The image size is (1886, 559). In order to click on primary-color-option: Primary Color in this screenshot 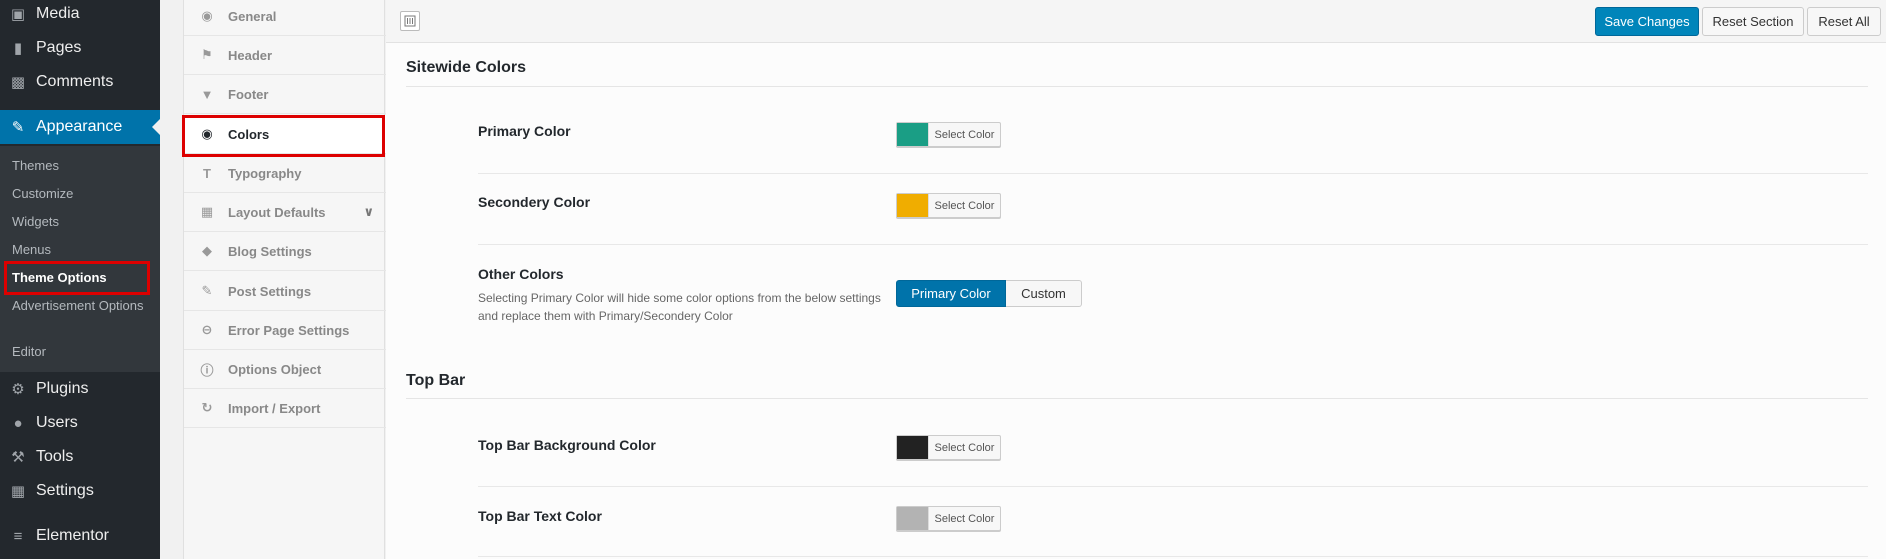, I will do `click(951, 293)`.